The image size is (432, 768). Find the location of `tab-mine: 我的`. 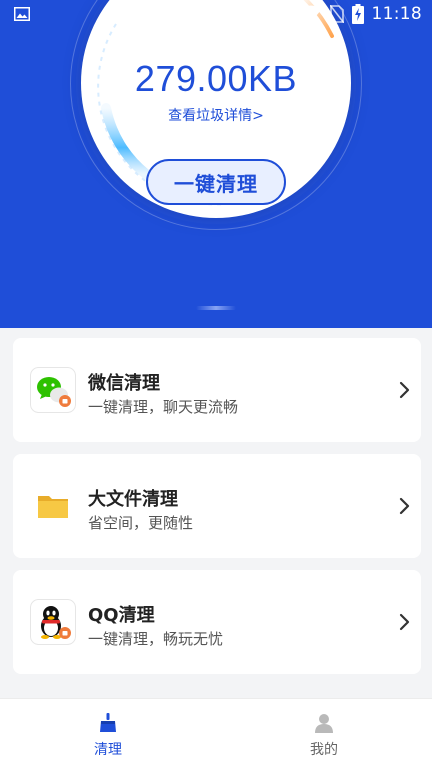

tab-mine: 我的 is located at coordinates (324, 733).